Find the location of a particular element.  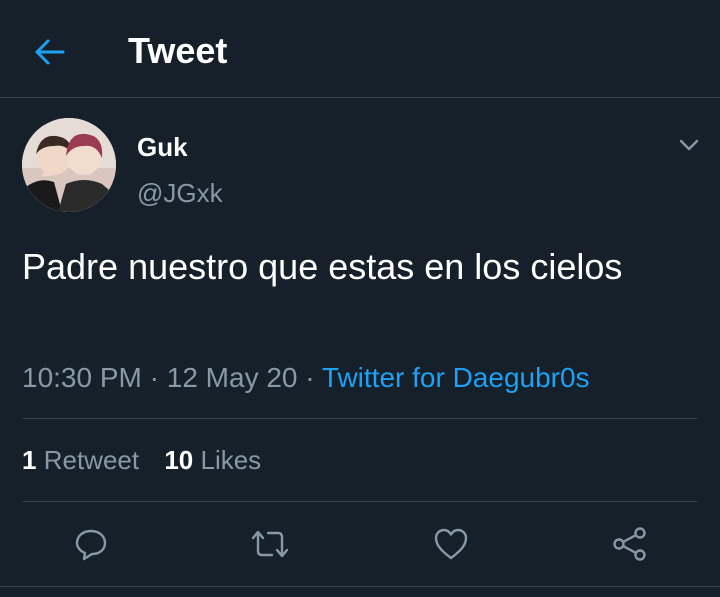

page-title: Tweet is located at coordinates (178, 50).